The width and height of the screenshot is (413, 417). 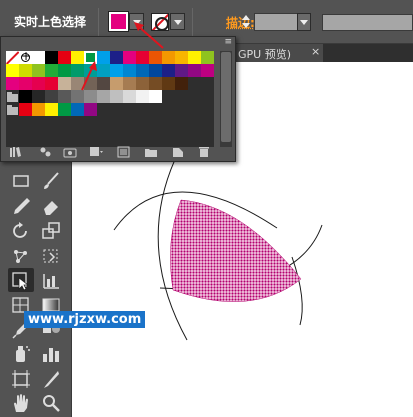 I want to click on fill-swatch, so click(x=118, y=21).